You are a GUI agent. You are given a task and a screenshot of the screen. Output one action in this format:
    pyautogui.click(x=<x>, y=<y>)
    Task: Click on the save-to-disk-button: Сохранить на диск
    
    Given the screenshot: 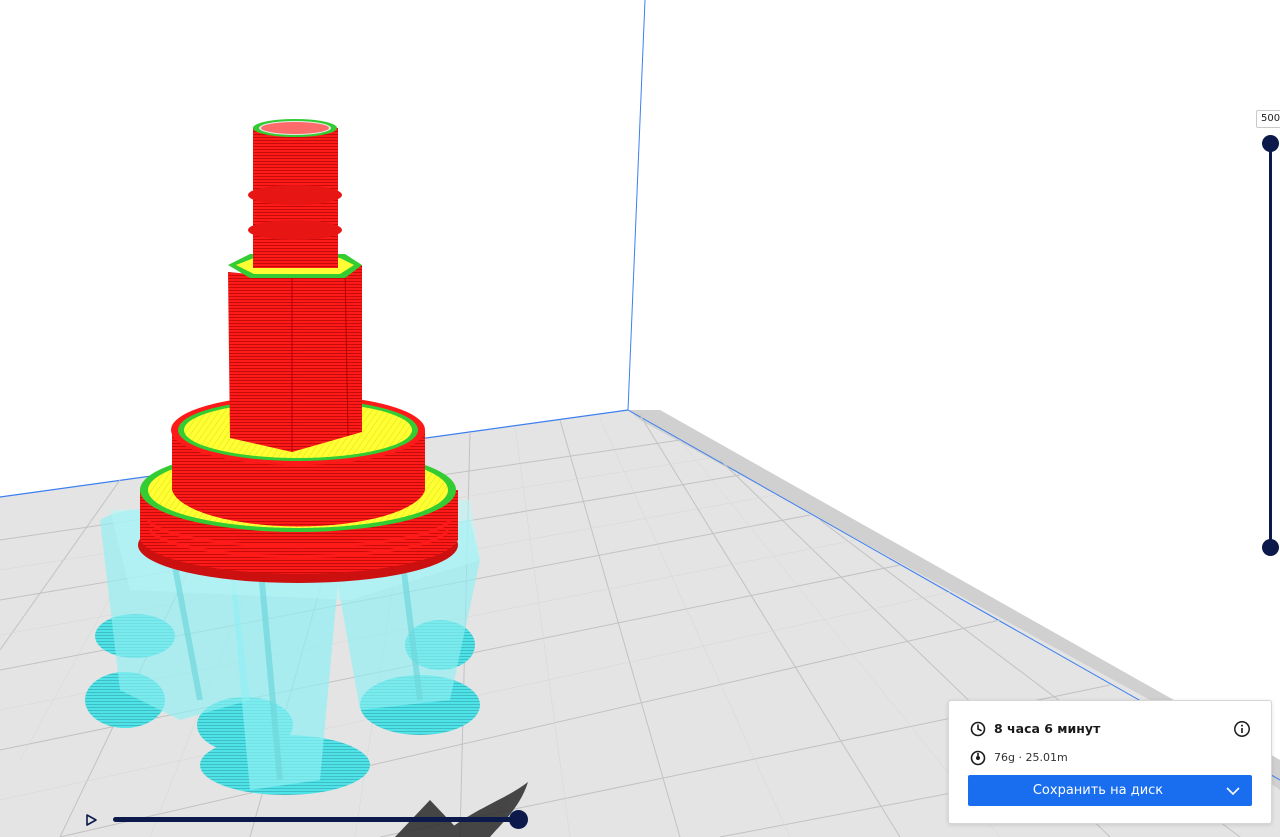 What is the action you would take?
    pyautogui.click(x=1110, y=790)
    